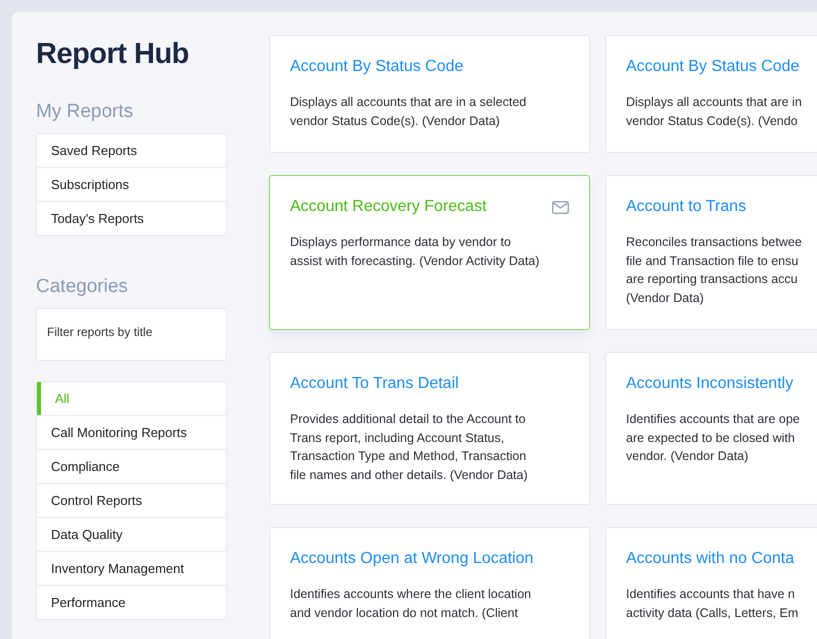  I want to click on report-card: Accounts with no Conta Identifies accounts that have n activity data (Calls, Letters, Em, so click(711, 583).